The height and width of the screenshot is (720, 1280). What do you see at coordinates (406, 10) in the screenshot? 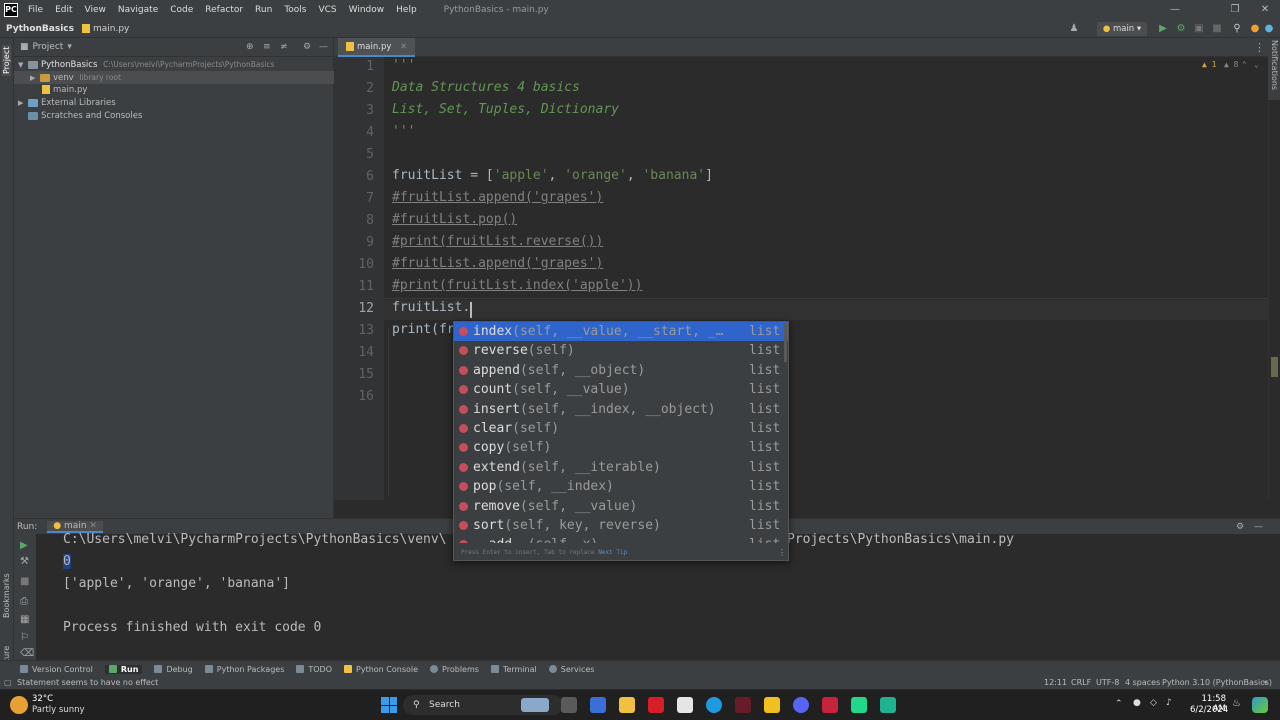
I see `menu-help: Help` at bounding box center [406, 10].